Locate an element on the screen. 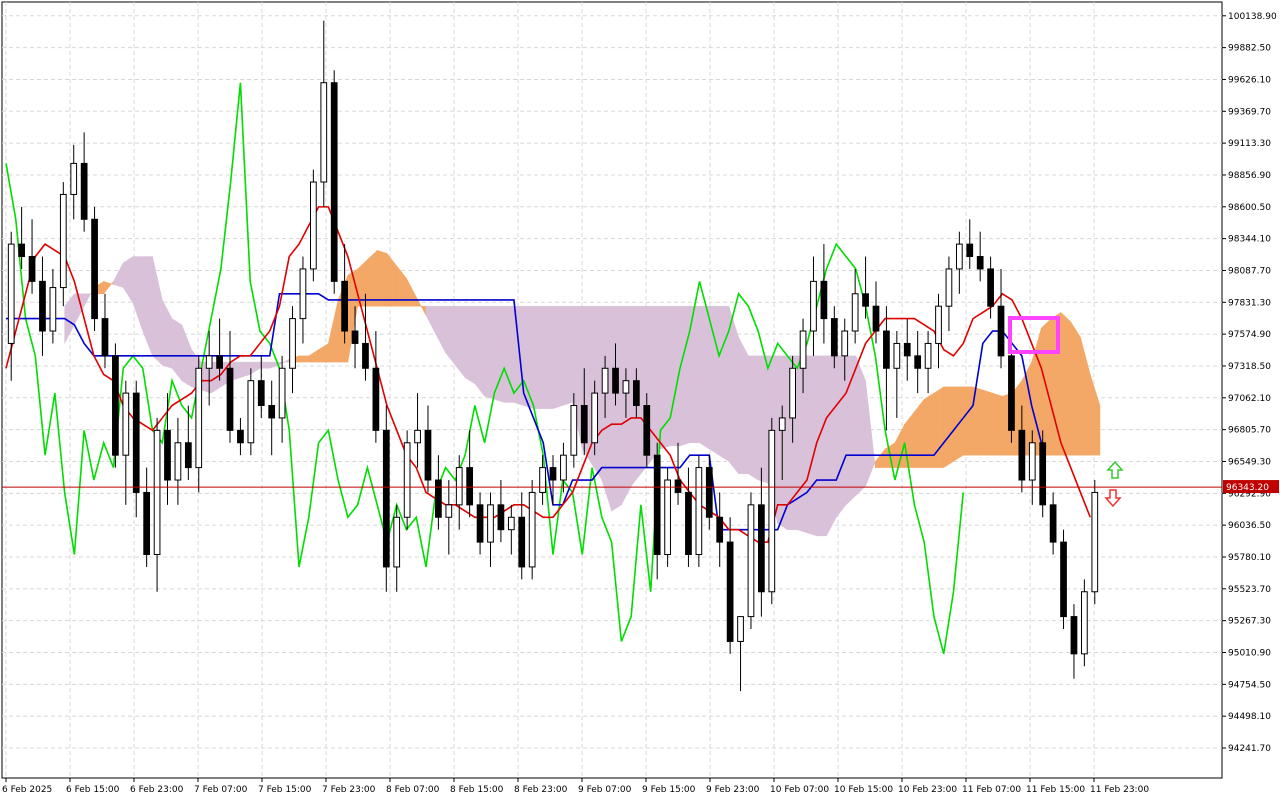  x-tick-label: 9 Feb 07:00 is located at coordinates (605, 790).